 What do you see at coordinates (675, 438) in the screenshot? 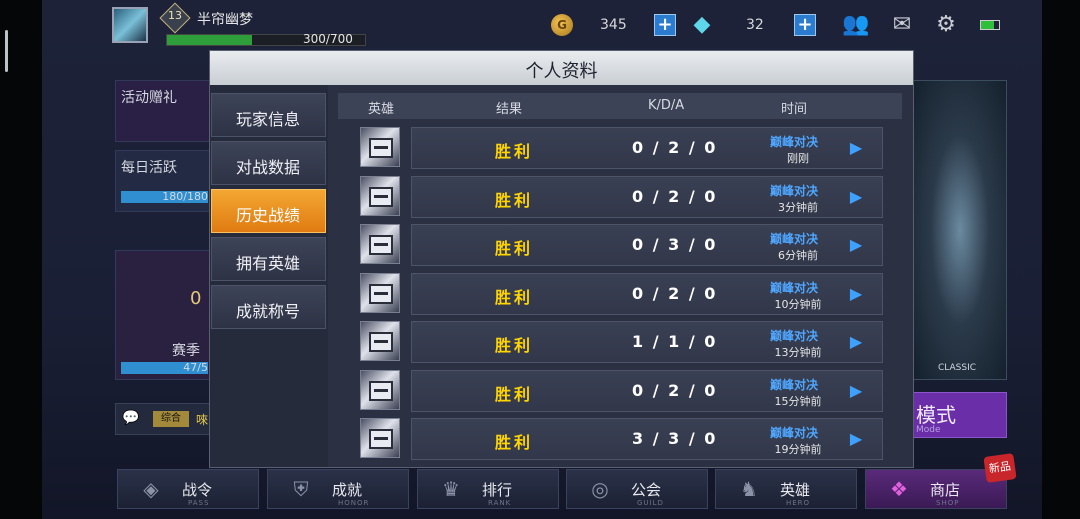
I see `match-kda: 3 / 3 / 0` at bounding box center [675, 438].